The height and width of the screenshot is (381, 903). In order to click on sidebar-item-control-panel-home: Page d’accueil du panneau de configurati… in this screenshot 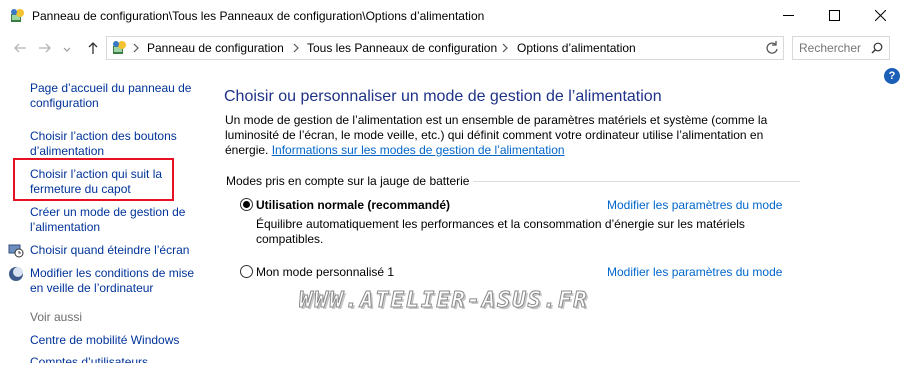, I will do `click(115, 96)`.